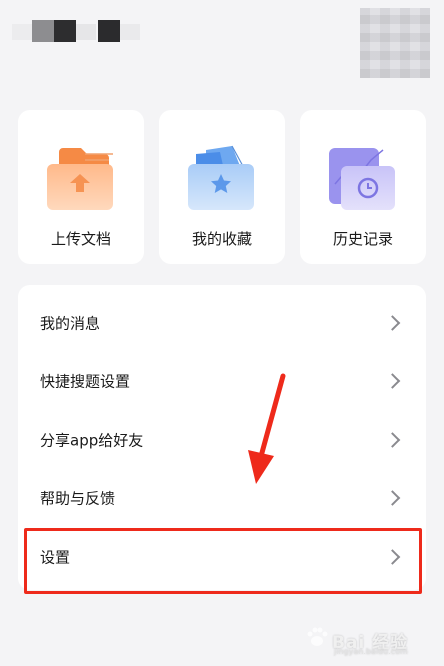 This screenshot has width=444, height=666. What do you see at coordinates (362, 239) in the screenshot?
I see `card-label: 历史记录` at bounding box center [362, 239].